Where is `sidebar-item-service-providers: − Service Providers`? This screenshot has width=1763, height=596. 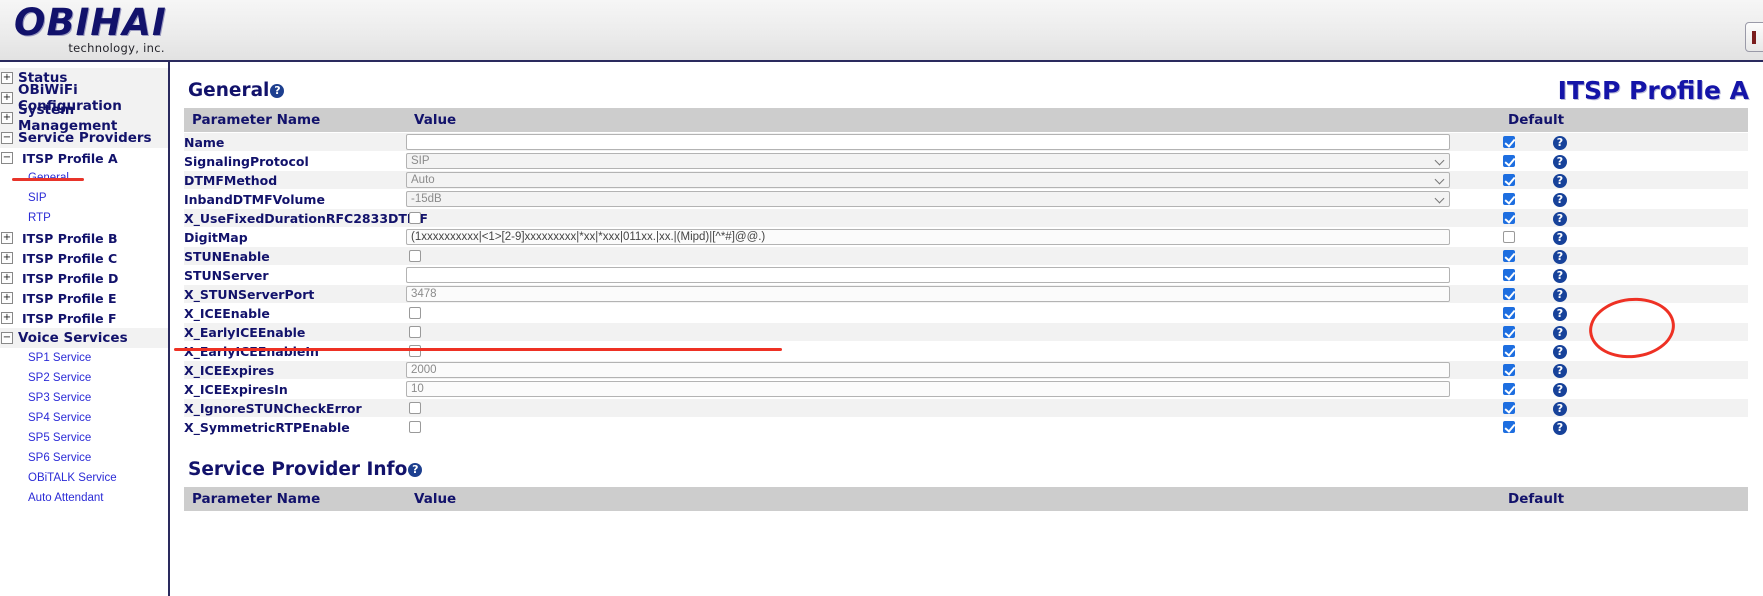
sidebar-item-service-providers: − Service Providers is located at coordinates (84, 138).